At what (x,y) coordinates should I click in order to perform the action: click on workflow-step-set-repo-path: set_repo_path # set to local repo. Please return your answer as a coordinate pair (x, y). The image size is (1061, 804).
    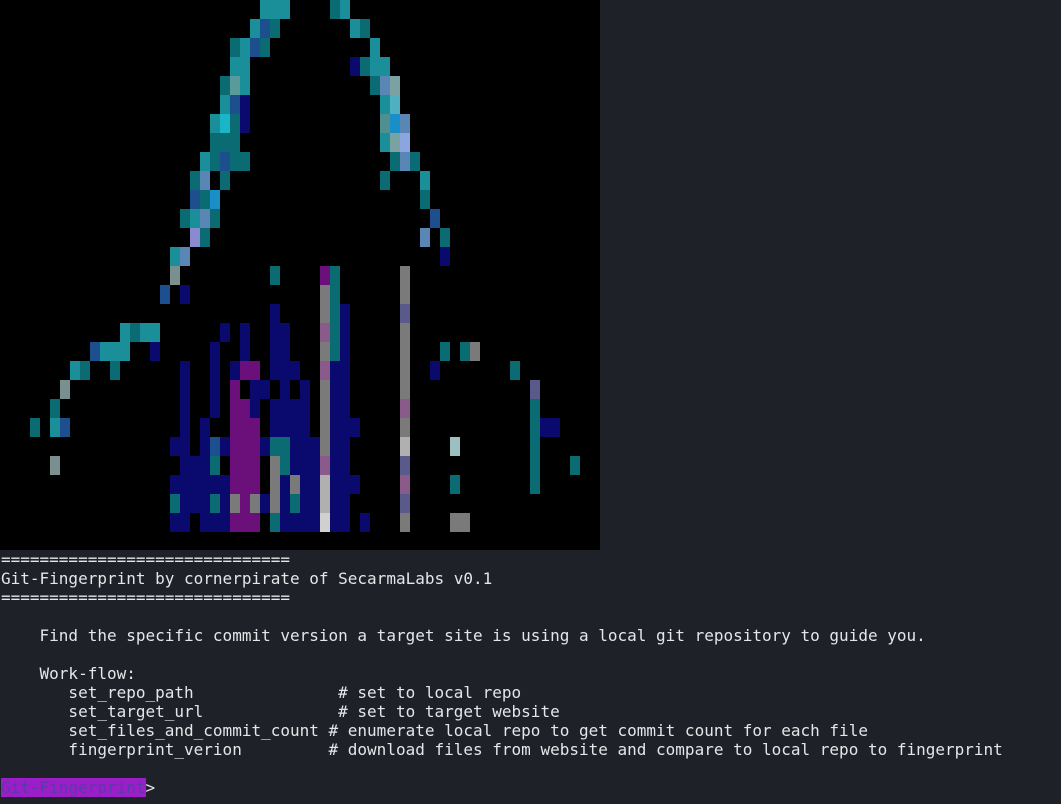
    Looking at the image, I should click on (261, 692).